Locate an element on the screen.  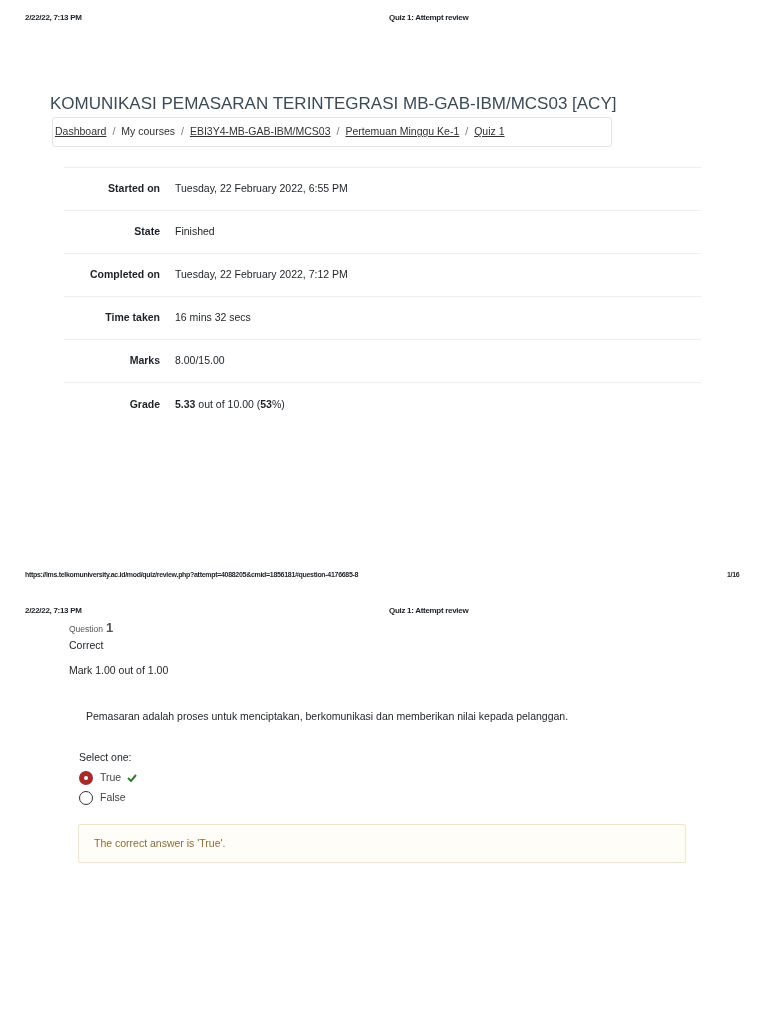
breadcrumb-link: Pertemuan Minggu Ke-1 is located at coordinates (402, 132).